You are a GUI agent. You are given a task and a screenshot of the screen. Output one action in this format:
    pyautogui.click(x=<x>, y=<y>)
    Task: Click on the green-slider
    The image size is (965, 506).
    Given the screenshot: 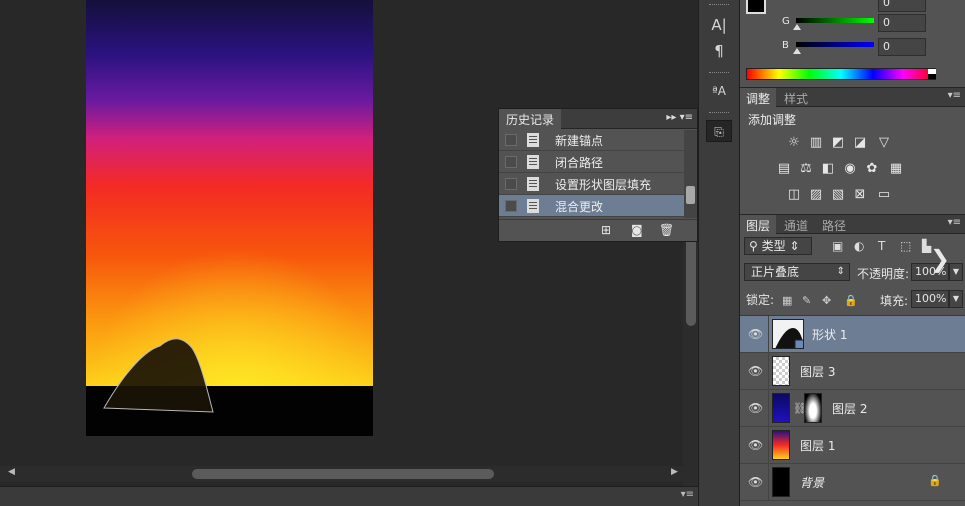 What is the action you would take?
    pyautogui.click(x=835, y=20)
    